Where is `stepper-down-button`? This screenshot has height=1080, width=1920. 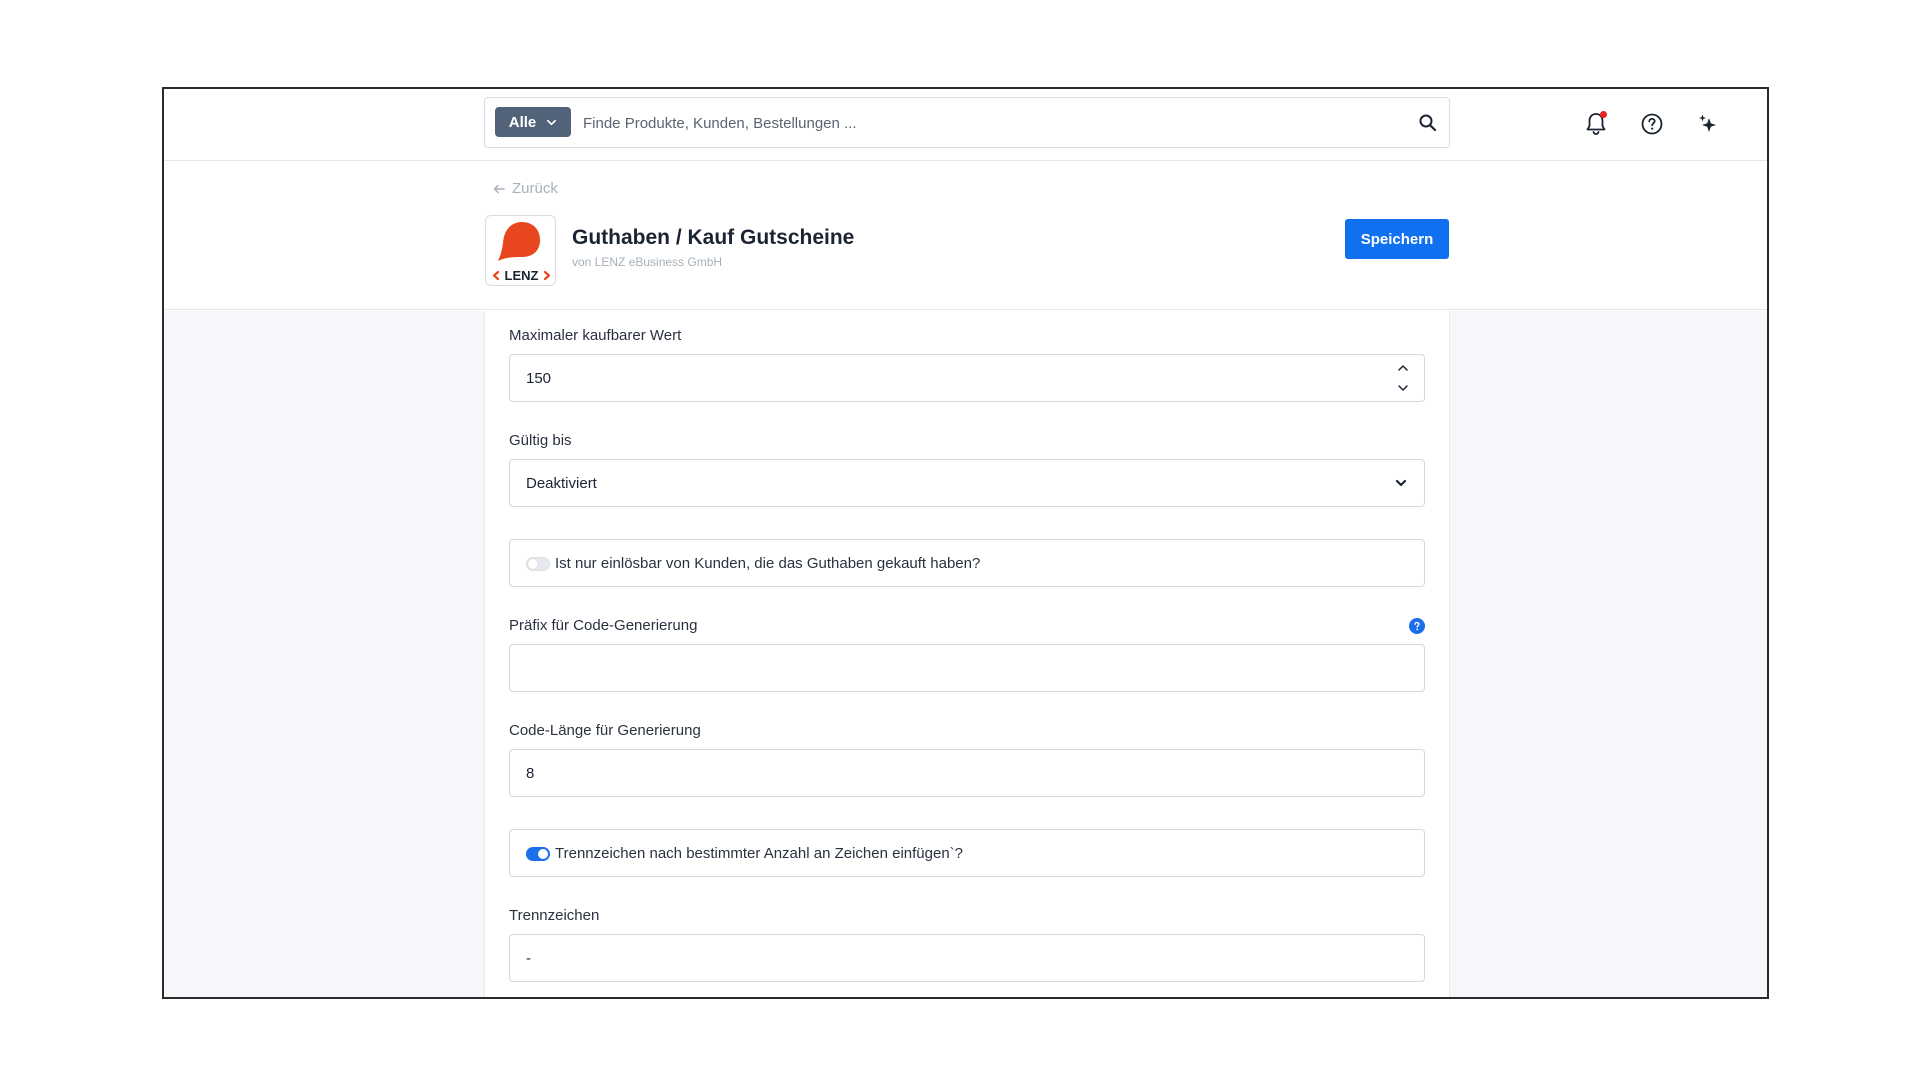 stepper-down-button is located at coordinates (1404, 388).